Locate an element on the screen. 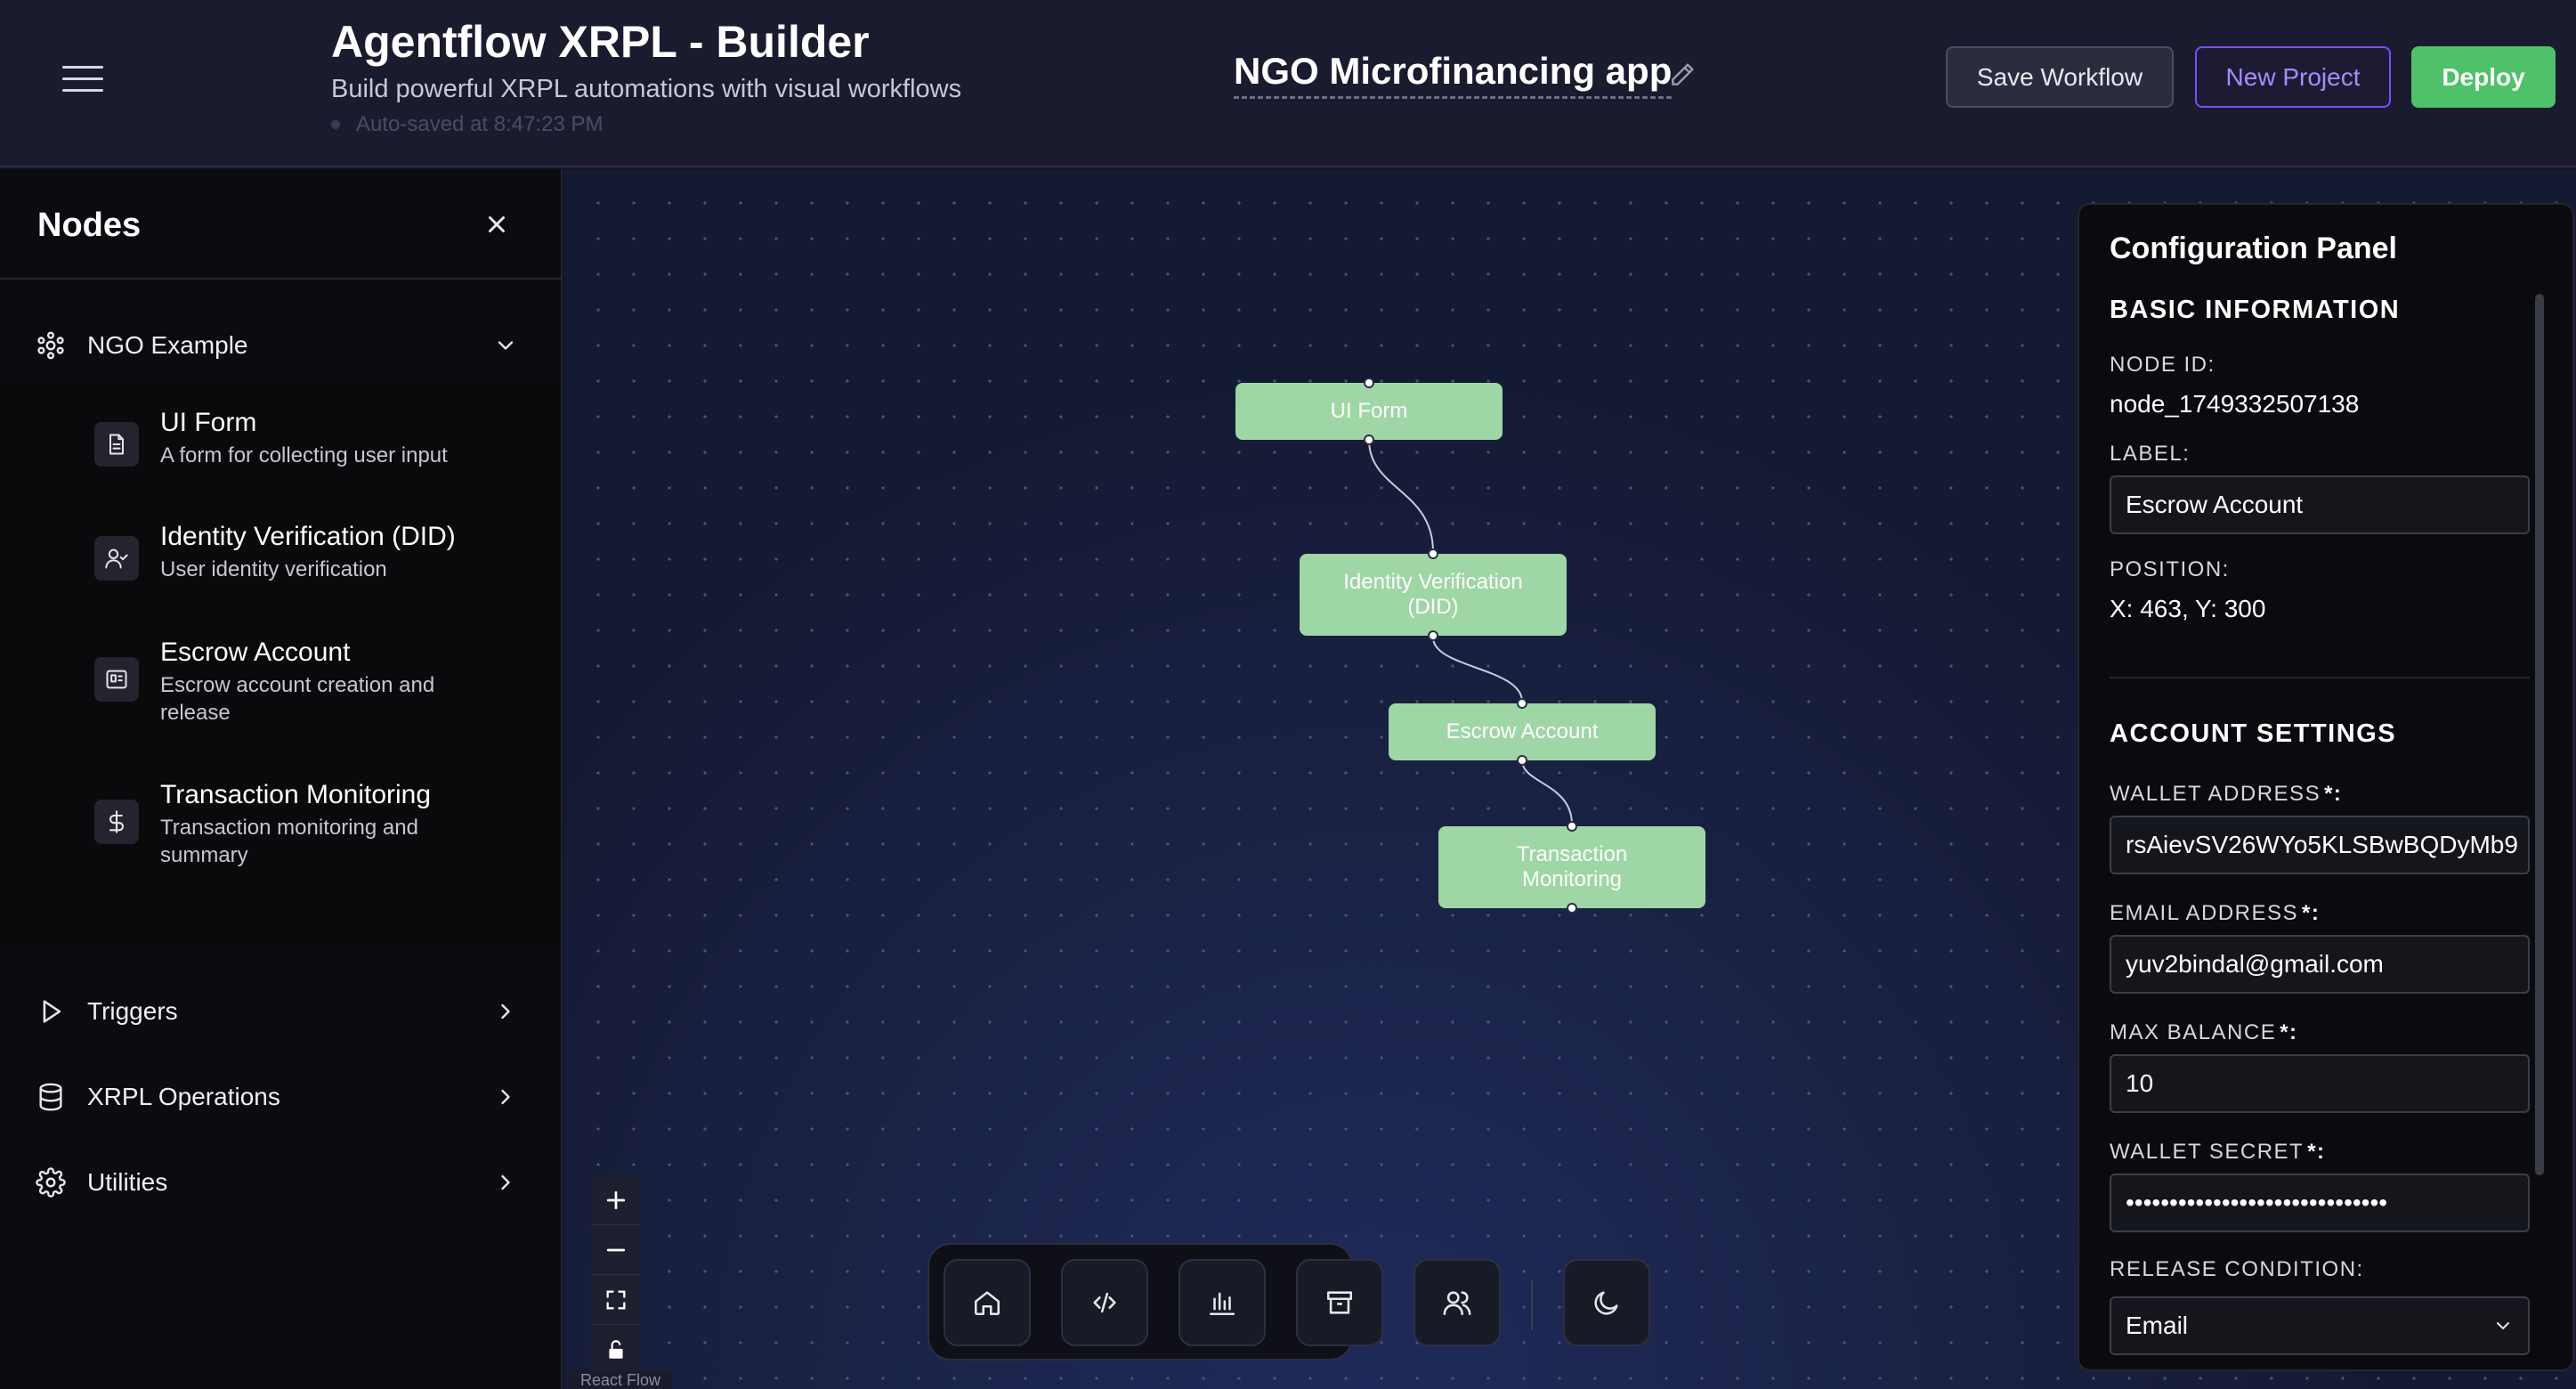 Image resolution: width=2576 pixels, height=1389 pixels. chevron-down-icon is located at coordinates (505, 345).